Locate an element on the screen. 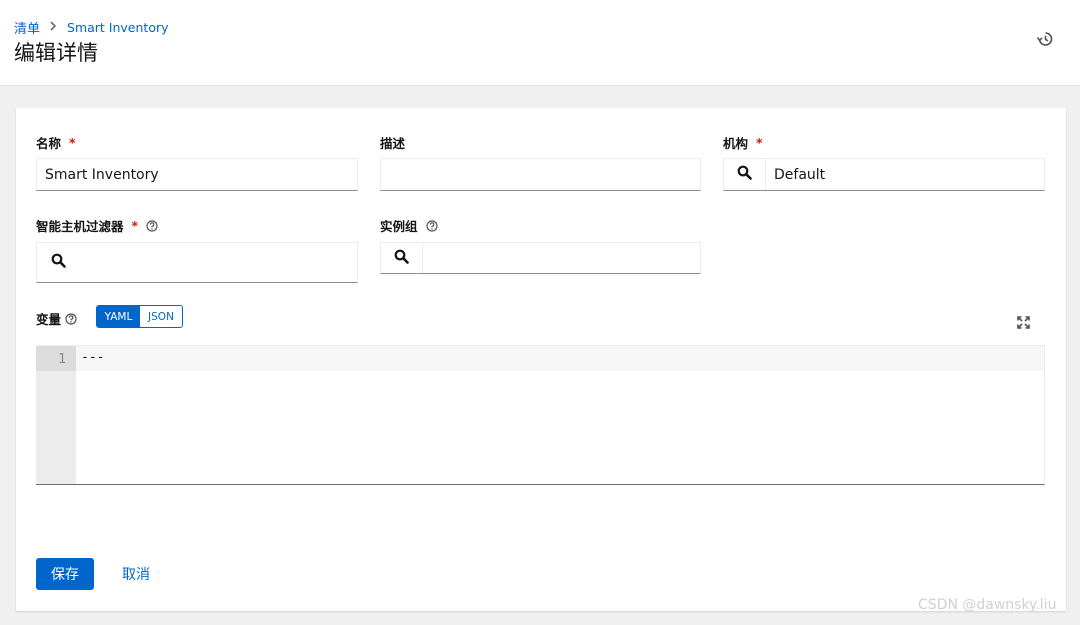  instance-groups-label-text: 实例组 is located at coordinates (399, 226).